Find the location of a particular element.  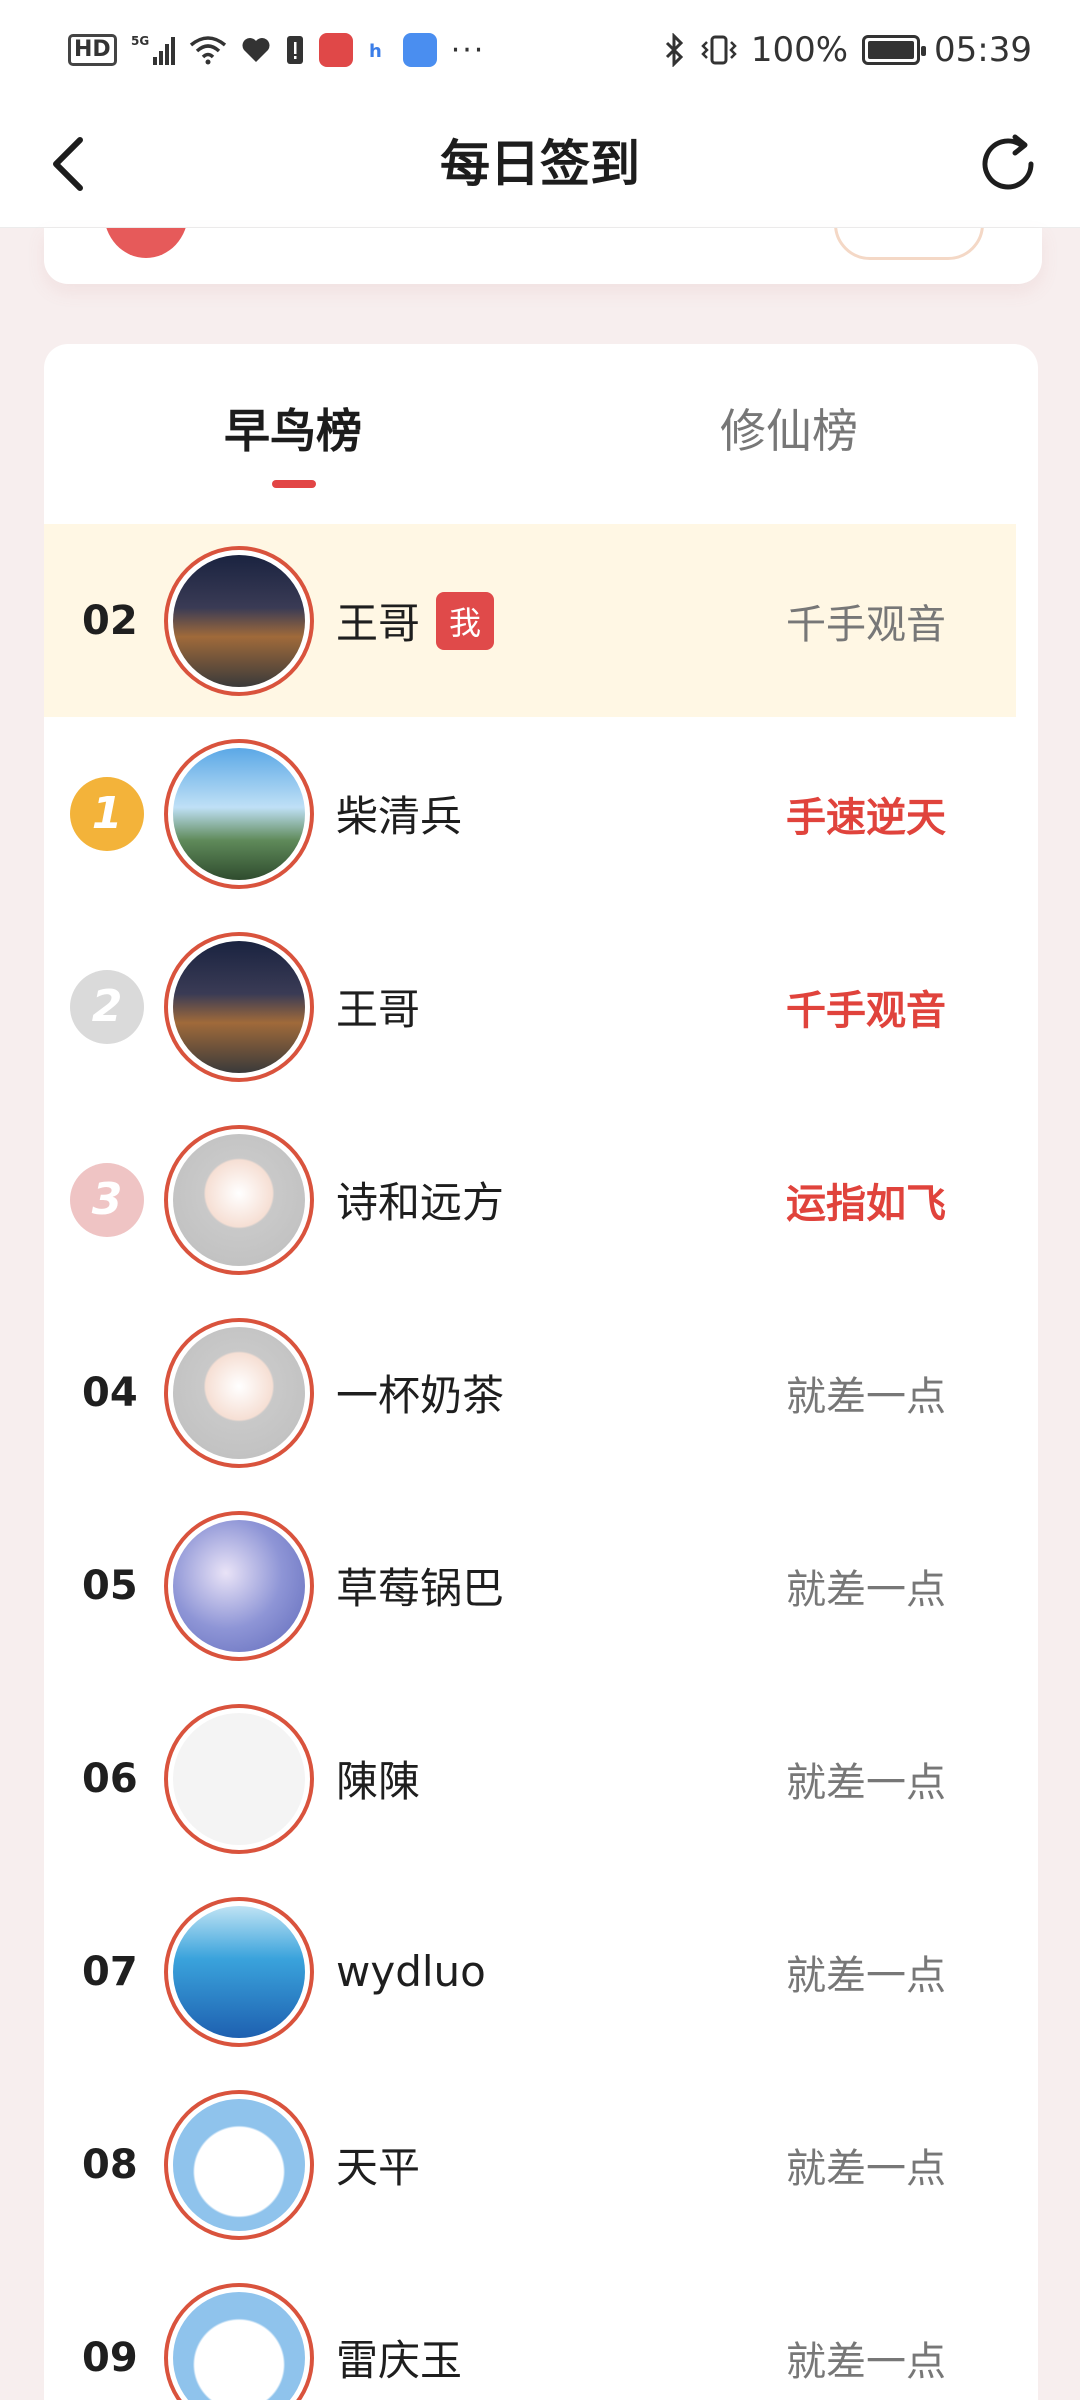

tab-cultivation: 修仙榜 is located at coordinates (789, 431).